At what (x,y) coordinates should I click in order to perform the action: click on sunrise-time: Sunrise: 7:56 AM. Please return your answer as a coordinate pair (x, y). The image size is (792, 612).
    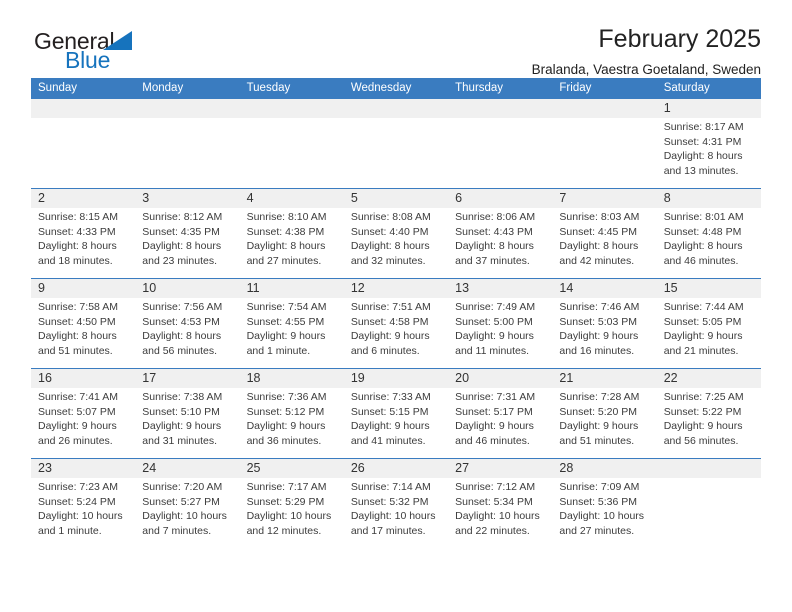
    Looking at the image, I should click on (182, 307).